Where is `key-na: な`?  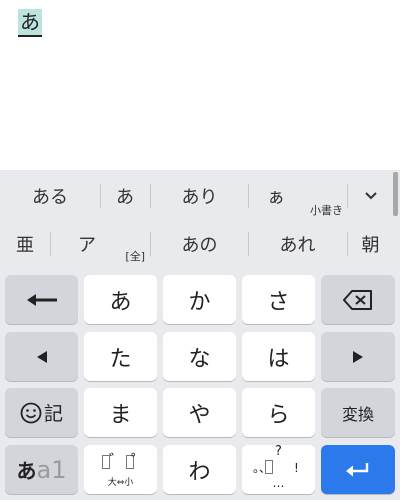
key-na: な is located at coordinates (199, 356).